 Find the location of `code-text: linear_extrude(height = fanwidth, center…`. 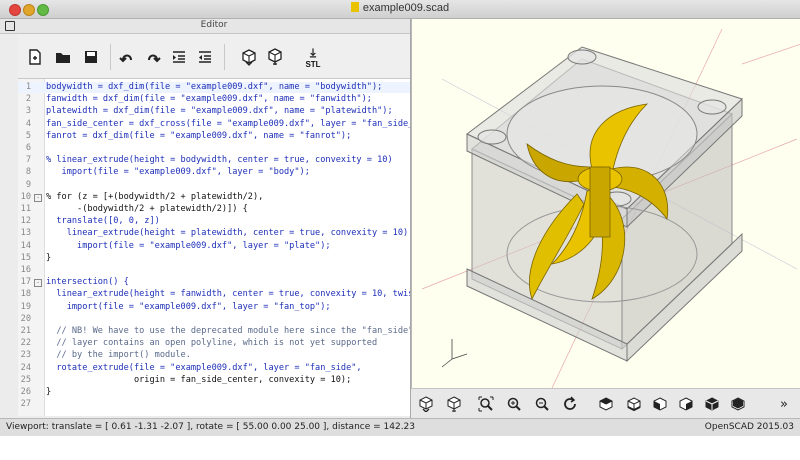

code-text: linear_extrude(height = fanwidth, center… is located at coordinates (233, 294).